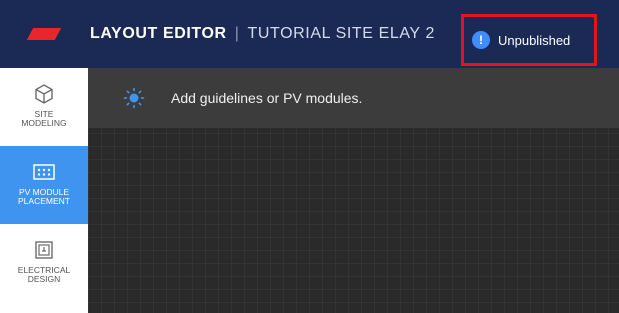  What do you see at coordinates (44, 107) in the screenshot?
I see `sidebar-item-site-modeling: SITE MODELING` at bounding box center [44, 107].